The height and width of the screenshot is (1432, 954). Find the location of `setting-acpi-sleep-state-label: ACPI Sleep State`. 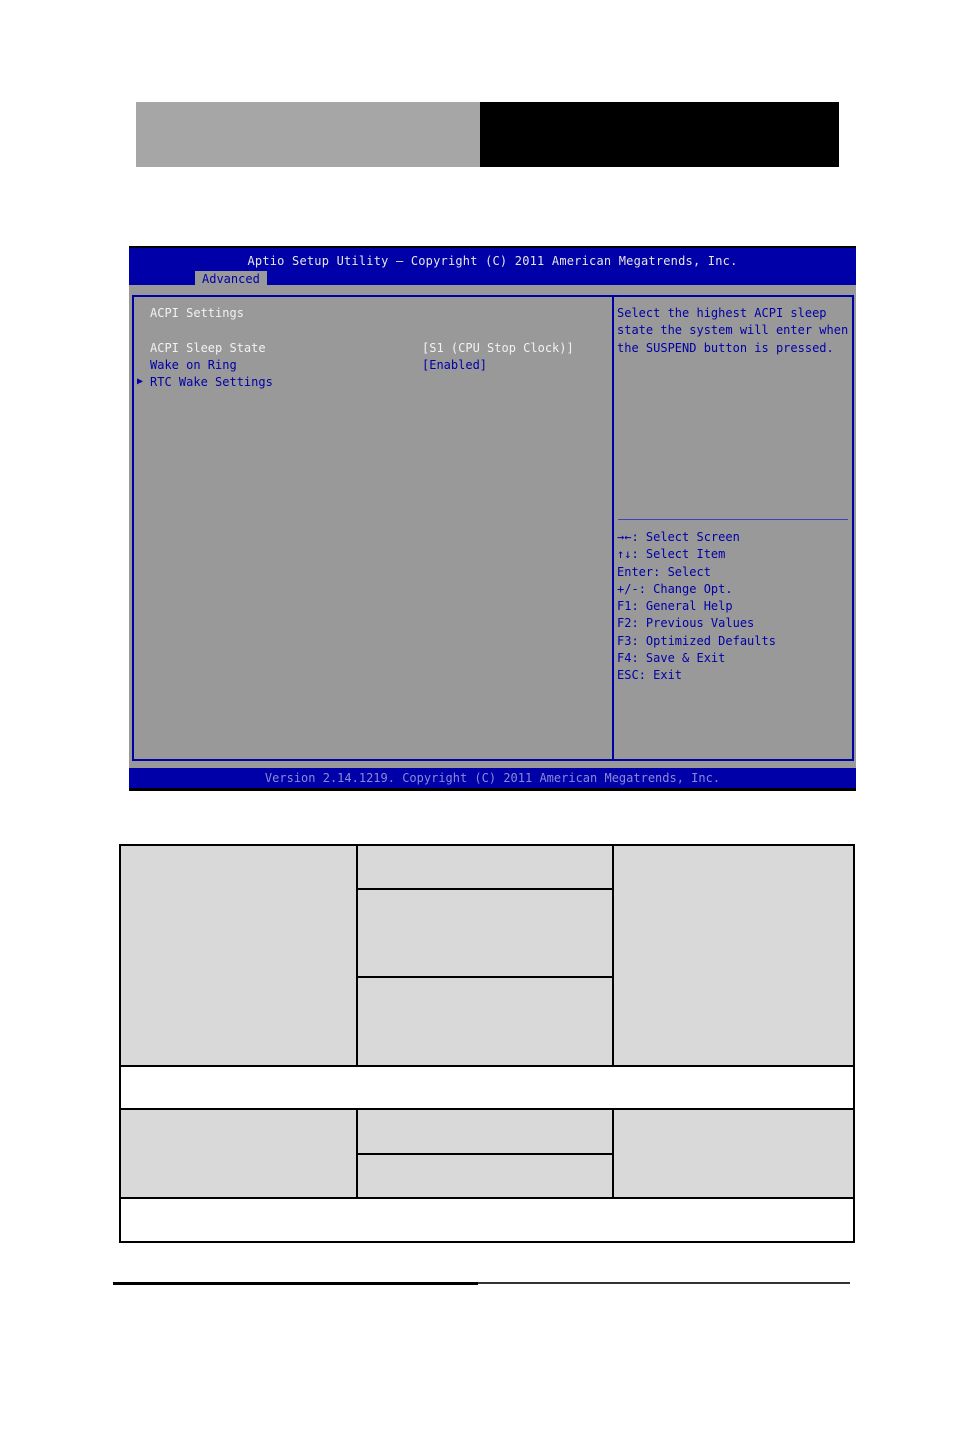

setting-acpi-sleep-state-label: ACPI Sleep State is located at coordinates (208, 348).